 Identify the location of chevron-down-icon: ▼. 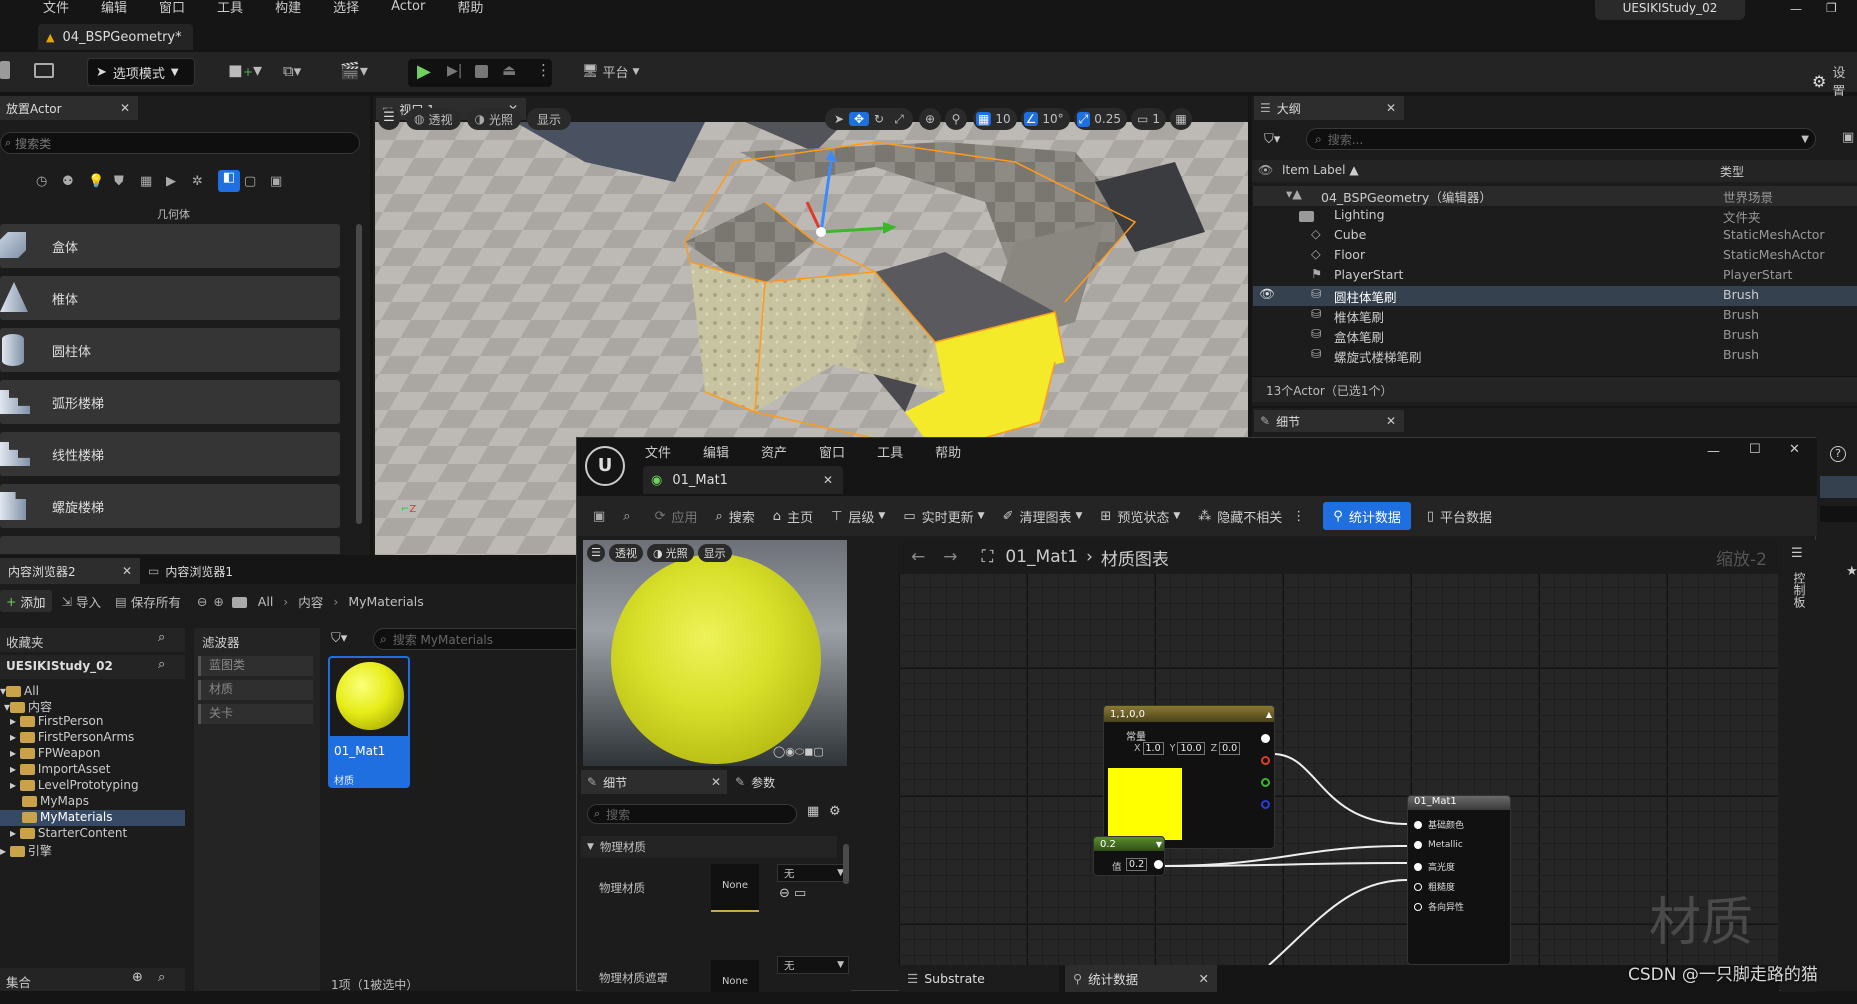
(1159, 844).